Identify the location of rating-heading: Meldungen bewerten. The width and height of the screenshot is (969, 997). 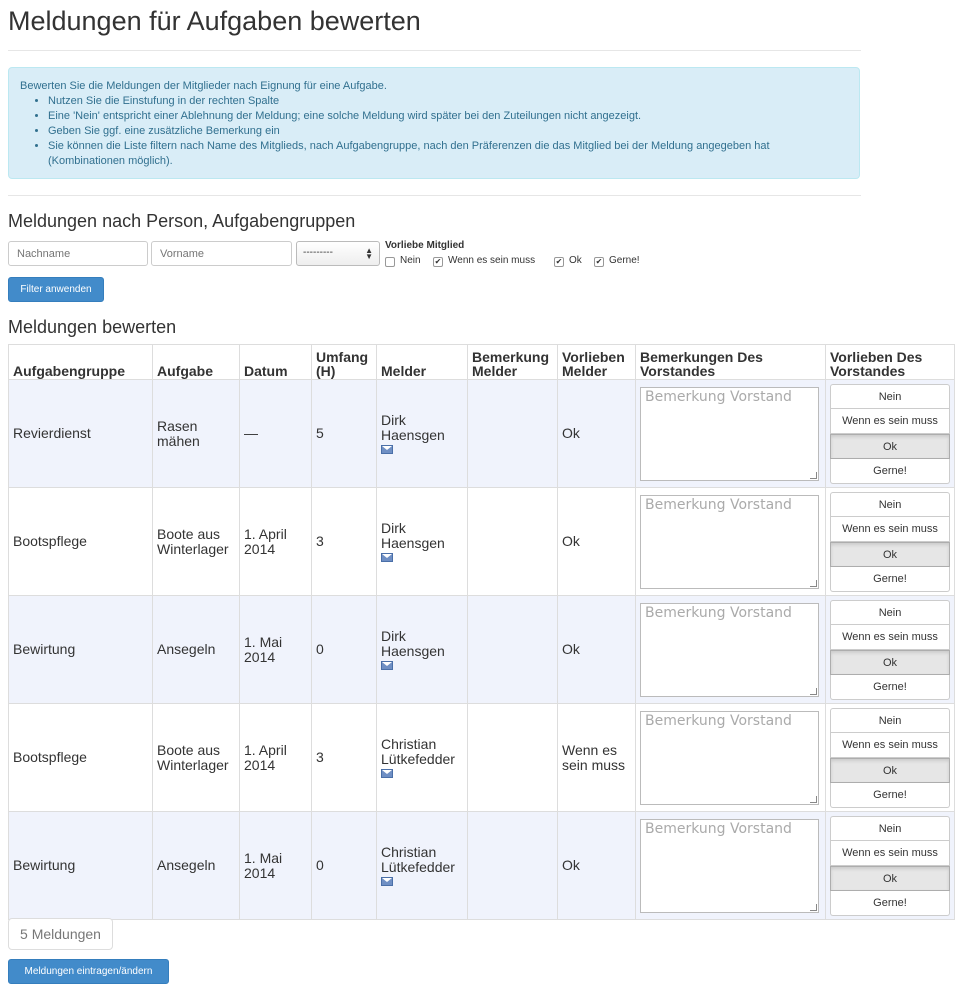
(92, 327).